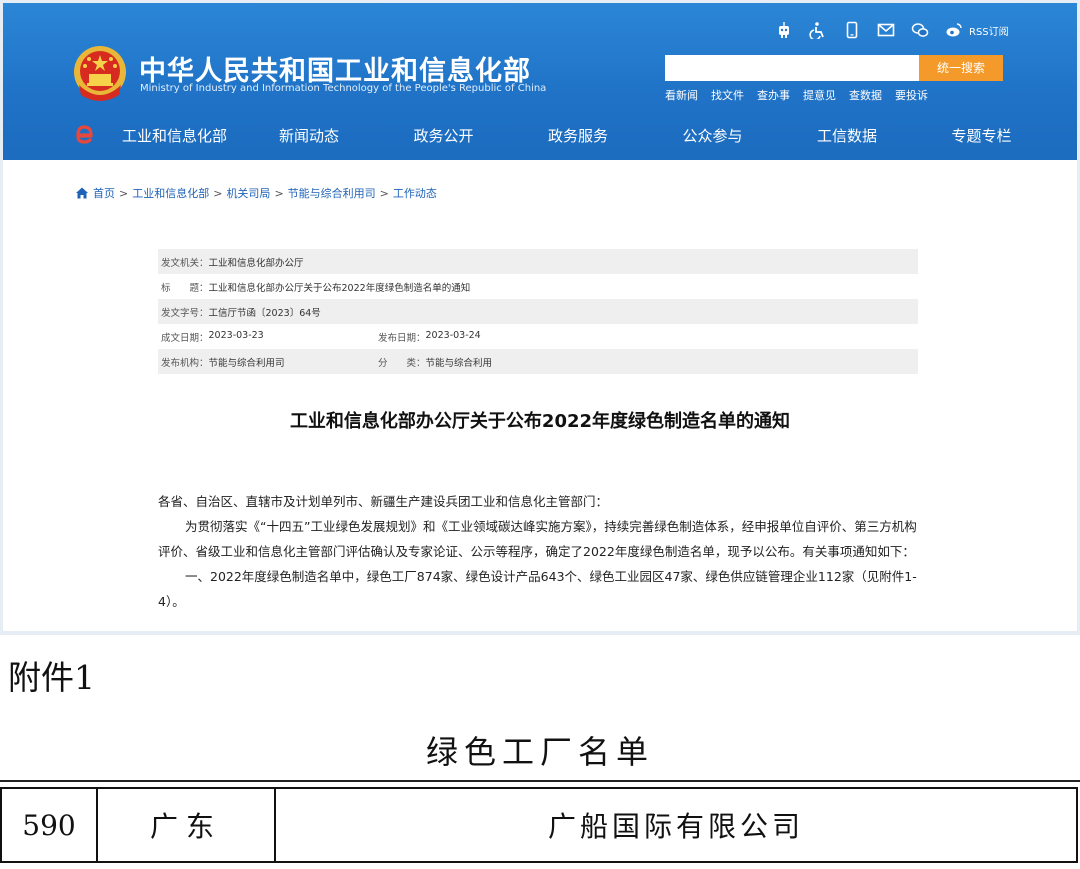 Image resolution: width=1080 pixels, height=869 pixels. What do you see at coordinates (309, 135) in the screenshot?
I see `nav-item-news: 新闻动态` at bounding box center [309, 135].